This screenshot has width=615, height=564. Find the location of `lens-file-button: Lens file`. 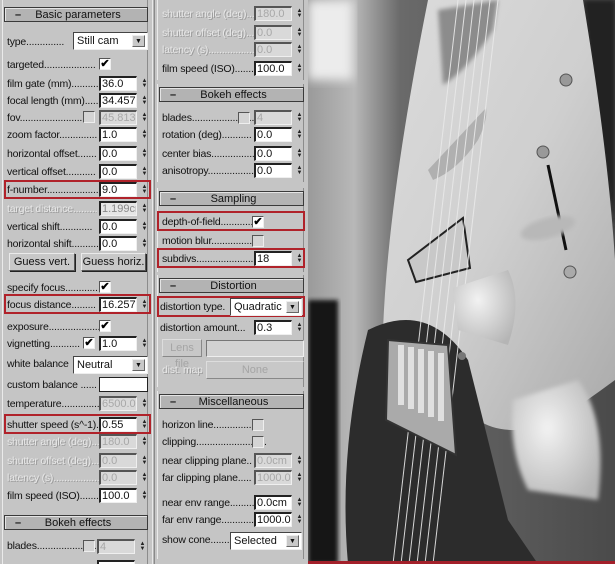

lens-file-button: Lens file is located at coordinates (182, 354).